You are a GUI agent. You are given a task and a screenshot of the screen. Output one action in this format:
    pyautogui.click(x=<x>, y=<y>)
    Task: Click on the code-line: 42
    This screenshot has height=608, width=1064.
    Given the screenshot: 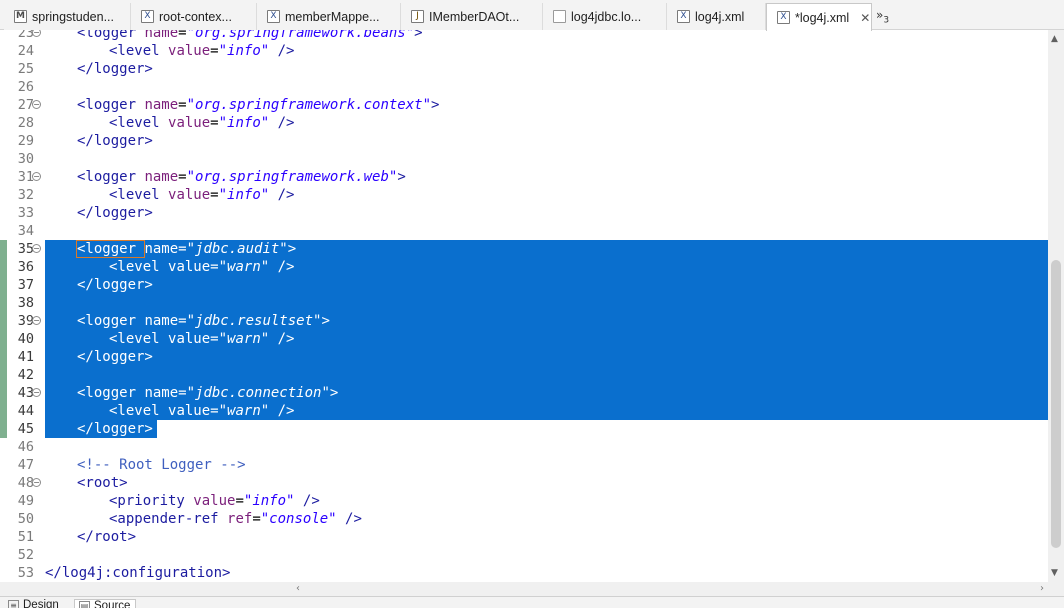 What is the action you would take?
    pyautogui.click(x=524, y=375)
    